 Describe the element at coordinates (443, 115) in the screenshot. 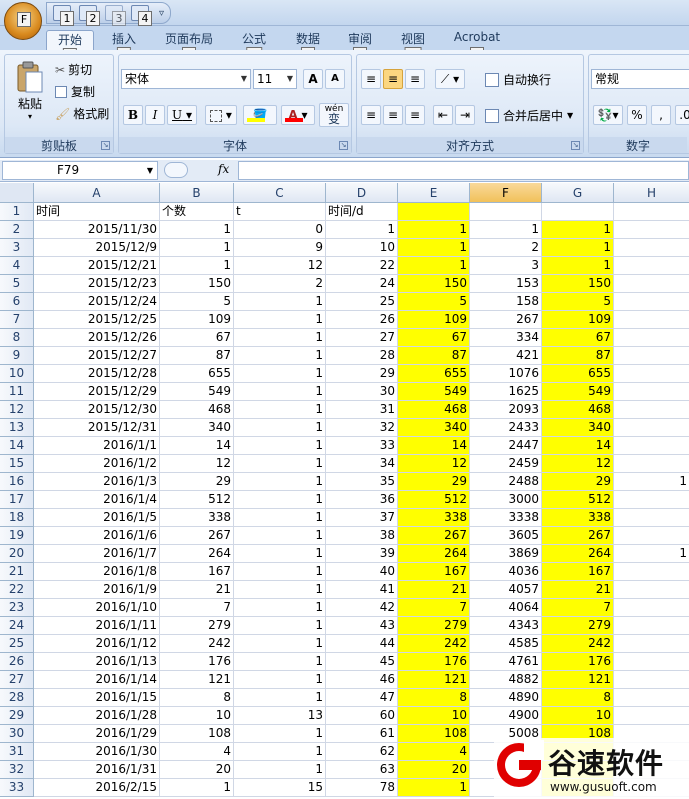

I see `decrease-indent-button: ⇤` at that location.